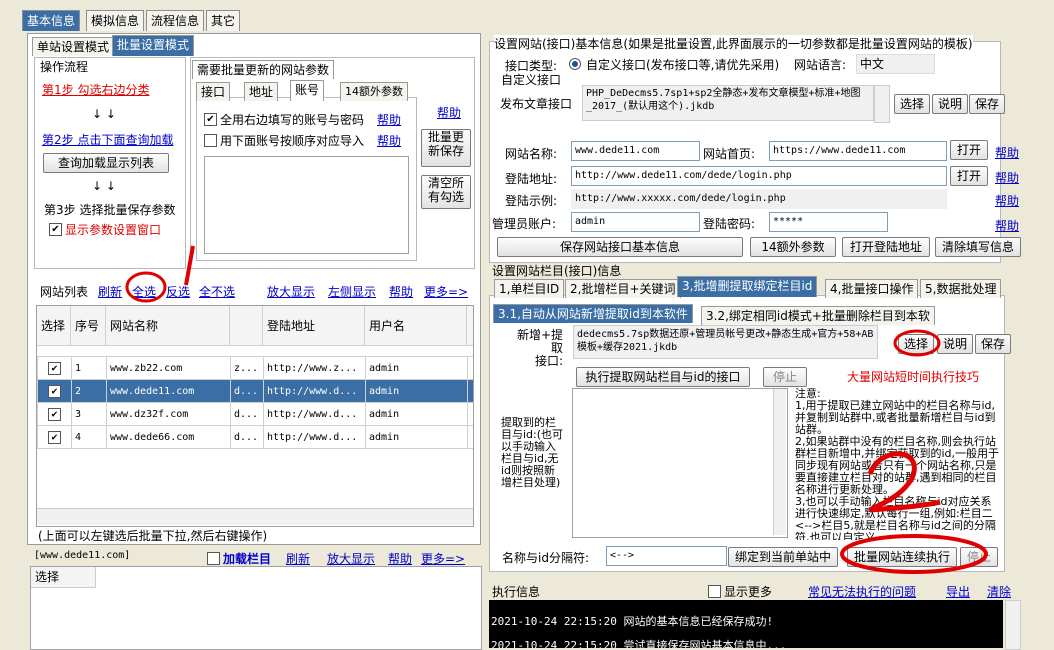 The width and height of the screenshot is (1054, 650). I want to click on circle-batch-exec, so click(914, 554).